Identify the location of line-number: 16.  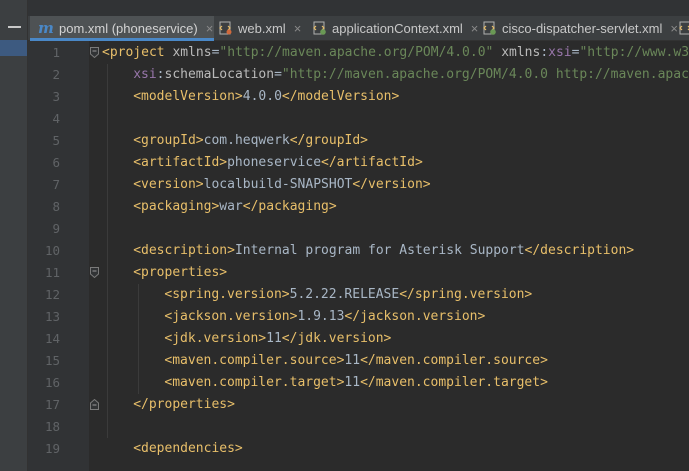
(52, 382).